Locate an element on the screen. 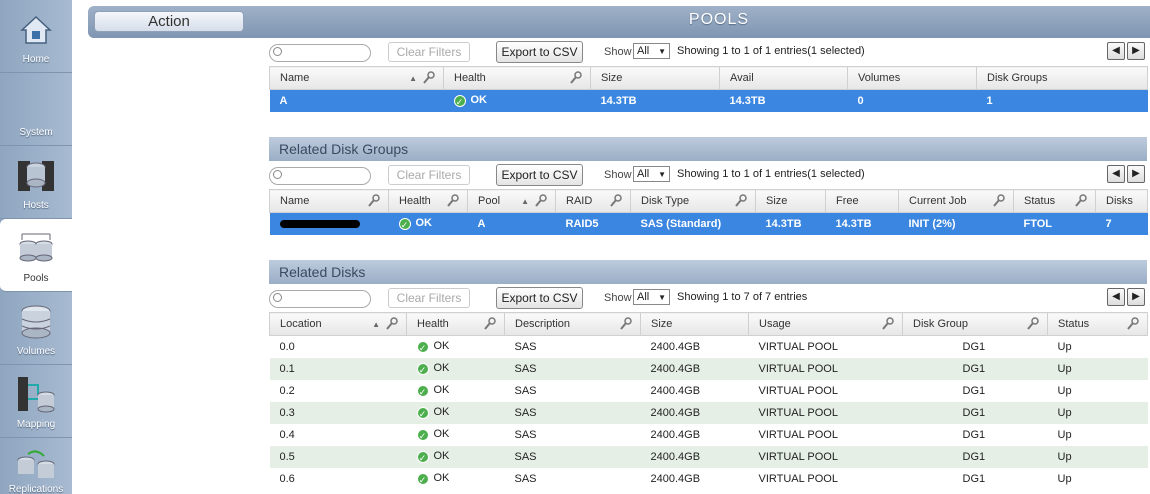 This screenshot has height=494, width=1150. pools-show-select: All is located at coordinates (651, 51).